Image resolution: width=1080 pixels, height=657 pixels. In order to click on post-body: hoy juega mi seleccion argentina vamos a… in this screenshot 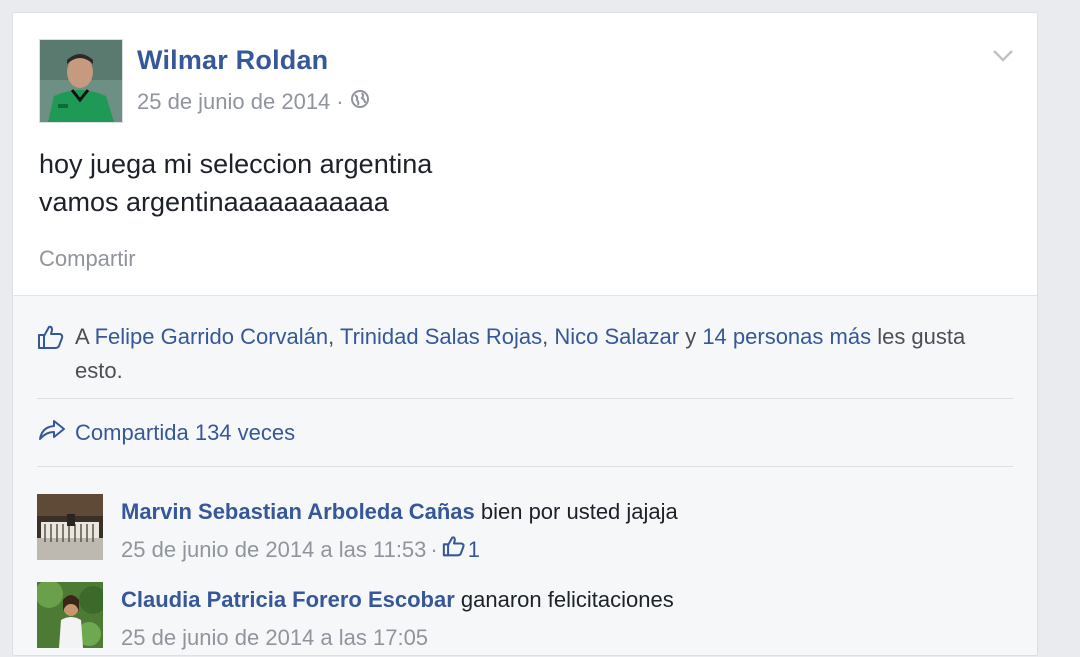, I will do `click(235, 183)`.